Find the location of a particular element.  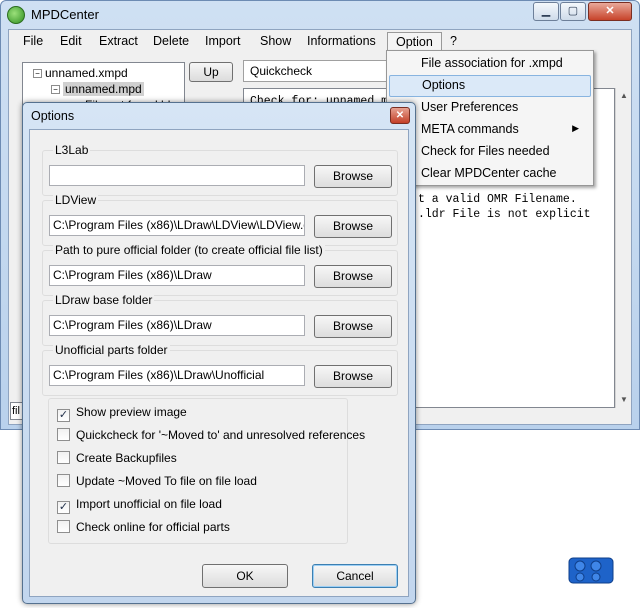

group-l3lab: L3Lab Browse is located at coordinates (220, 169).